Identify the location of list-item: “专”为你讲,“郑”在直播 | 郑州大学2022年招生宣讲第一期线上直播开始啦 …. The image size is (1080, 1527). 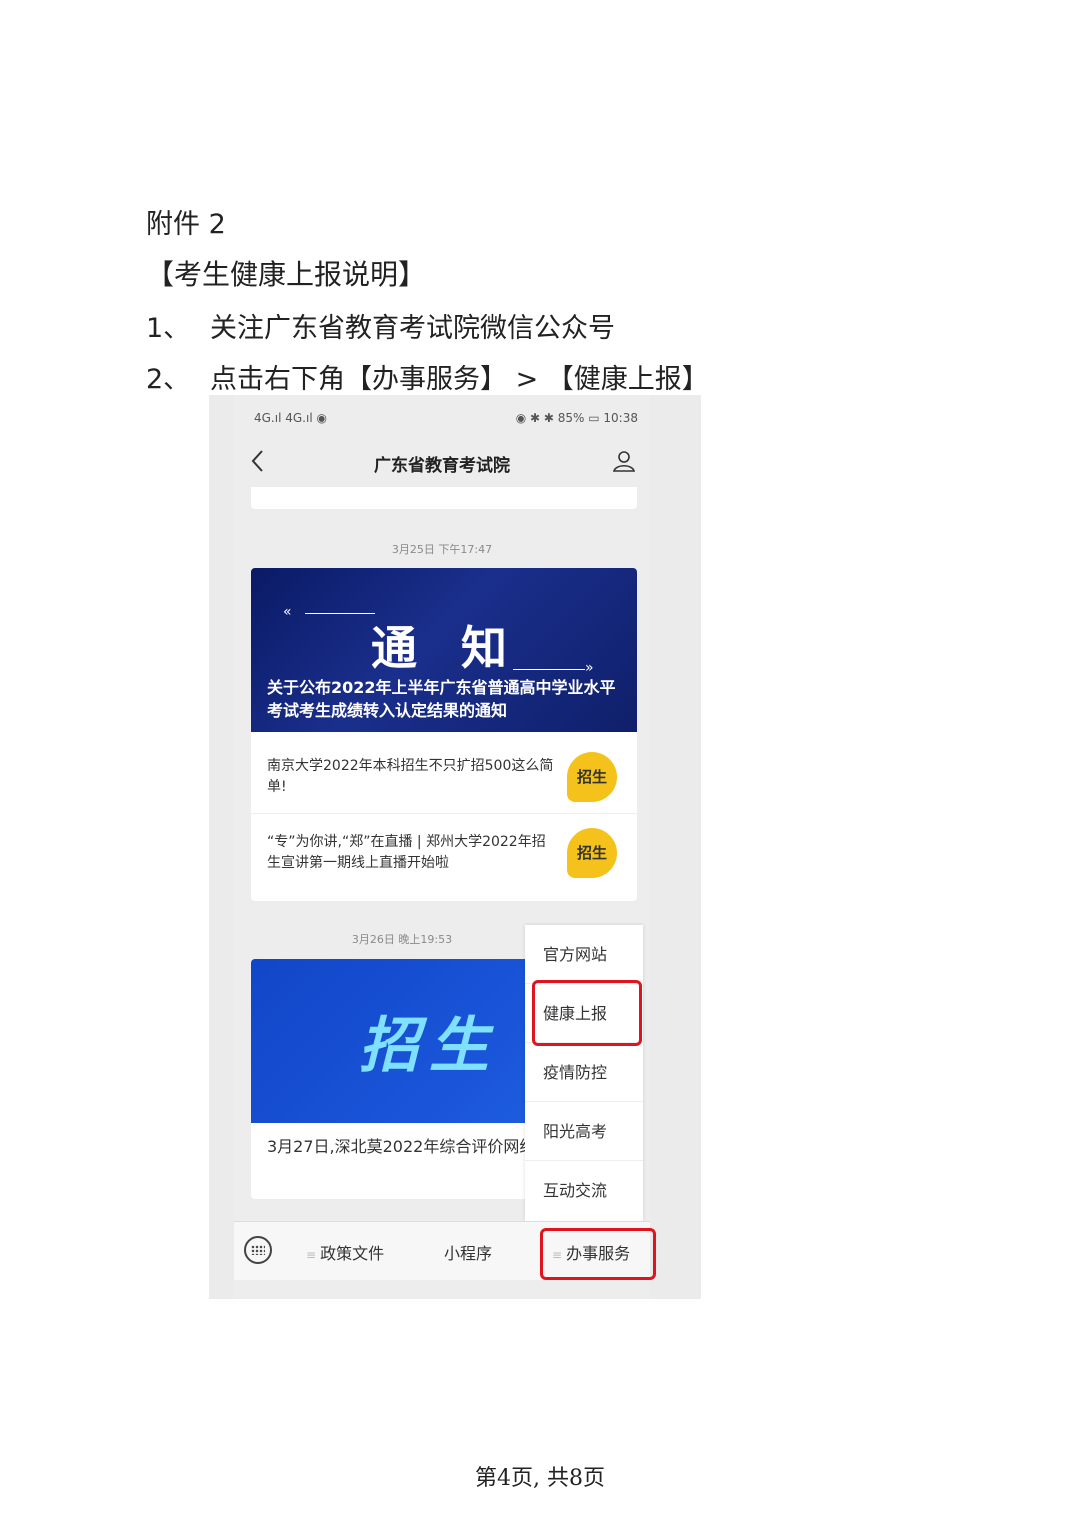
(444, 850).